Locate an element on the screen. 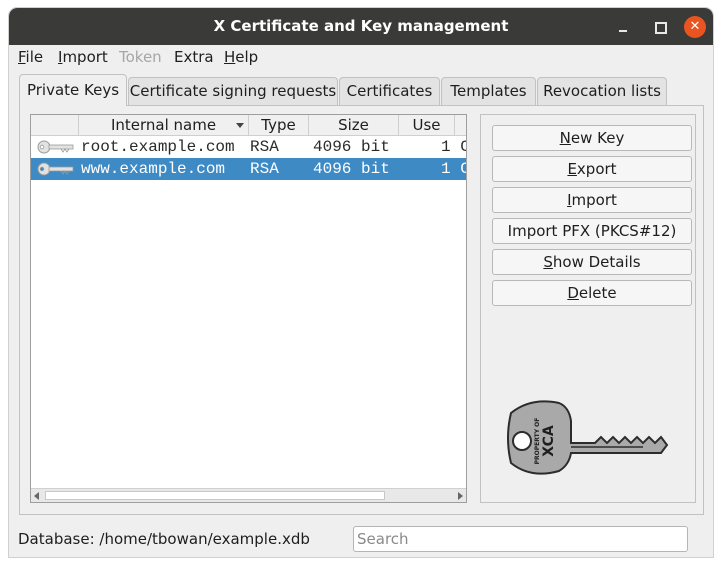 The width and height of the screenshot is (722, 566). menu-import: Import is located at coordinates (83, 57).